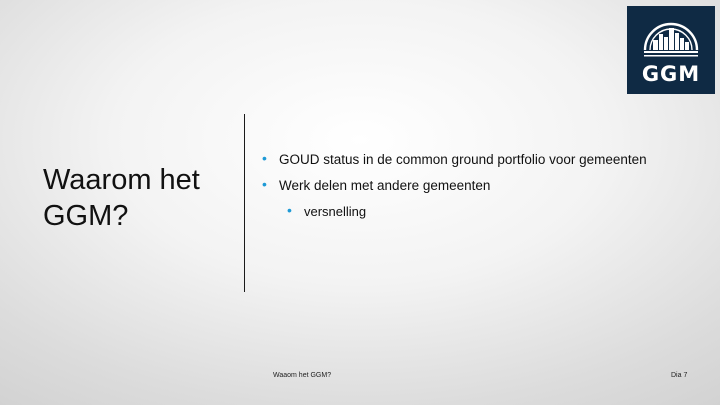  Describe the element at coordinates (671, 50) in the screenshot. I see `ggm-logo: GGM` at that location.